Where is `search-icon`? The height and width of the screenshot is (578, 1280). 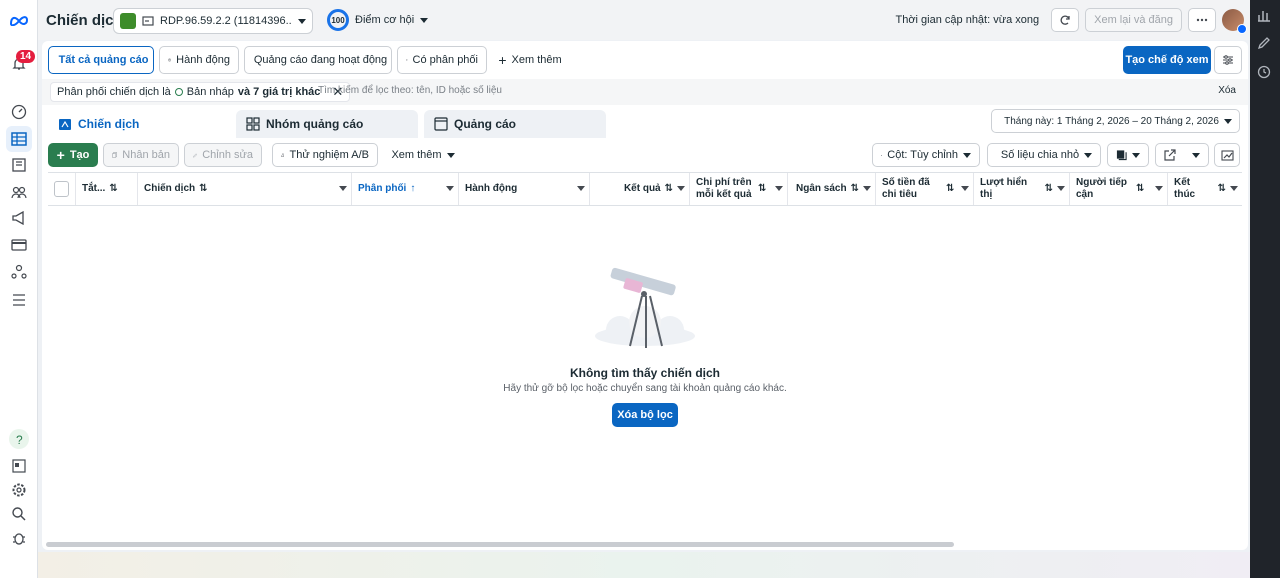 search-icon is located at coordinates (19, 514).